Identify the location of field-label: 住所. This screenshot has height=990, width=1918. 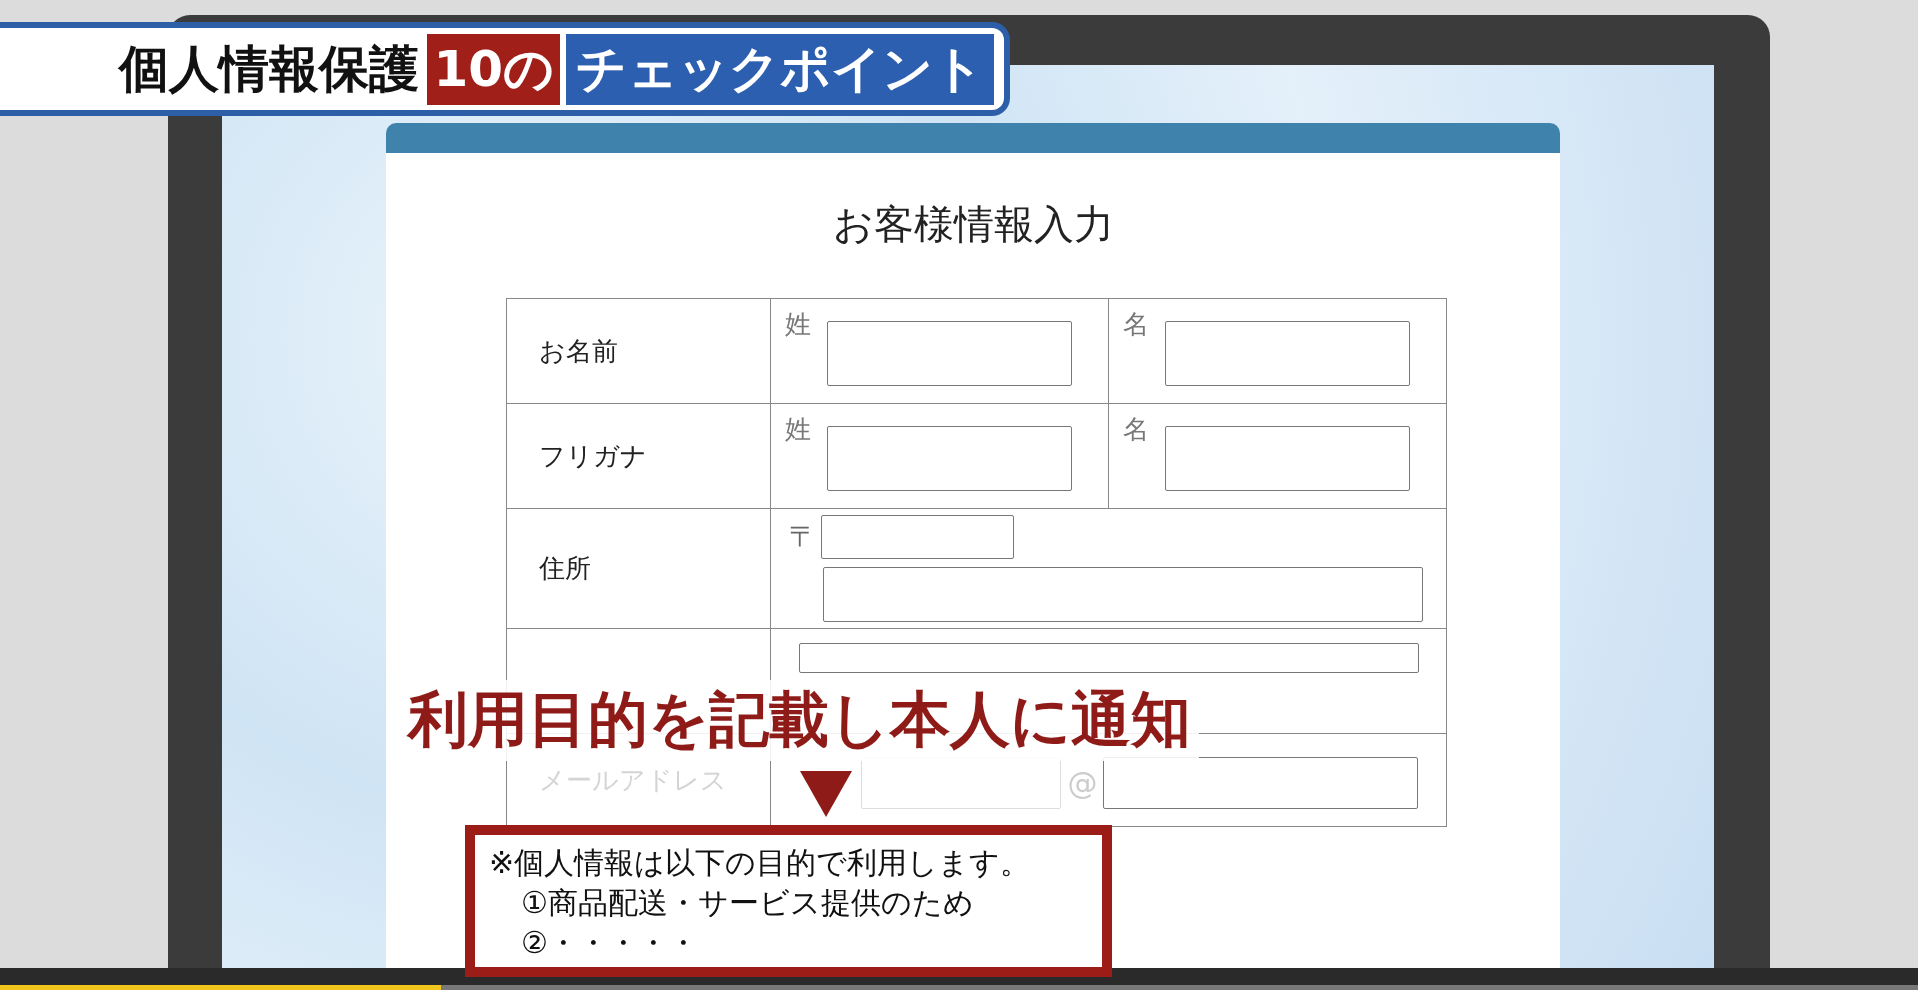
(564, 568).